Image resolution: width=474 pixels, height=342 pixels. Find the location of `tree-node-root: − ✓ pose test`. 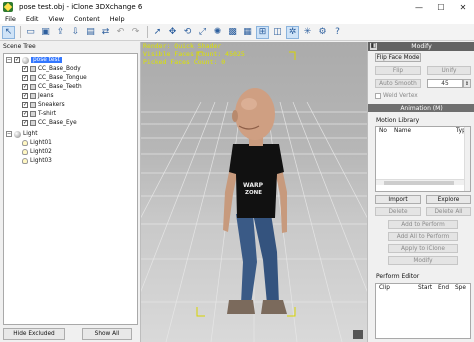

tree-node-root: − ✓ pose test is located at coordinates (34, 60).